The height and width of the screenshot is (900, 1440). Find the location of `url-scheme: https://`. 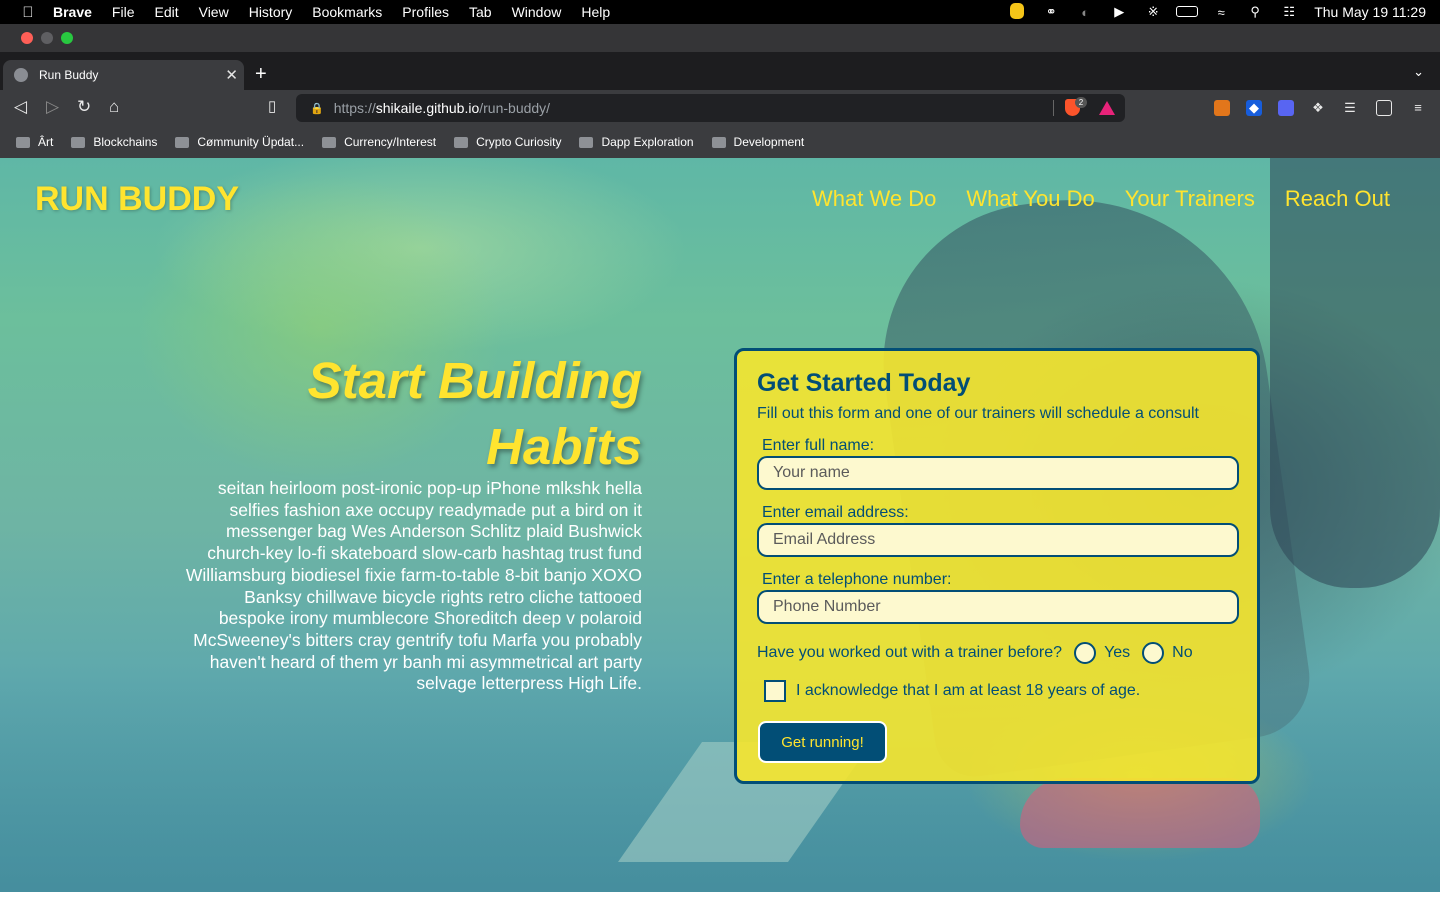

url-scheme: https:// is located at coordinates (354, 108).